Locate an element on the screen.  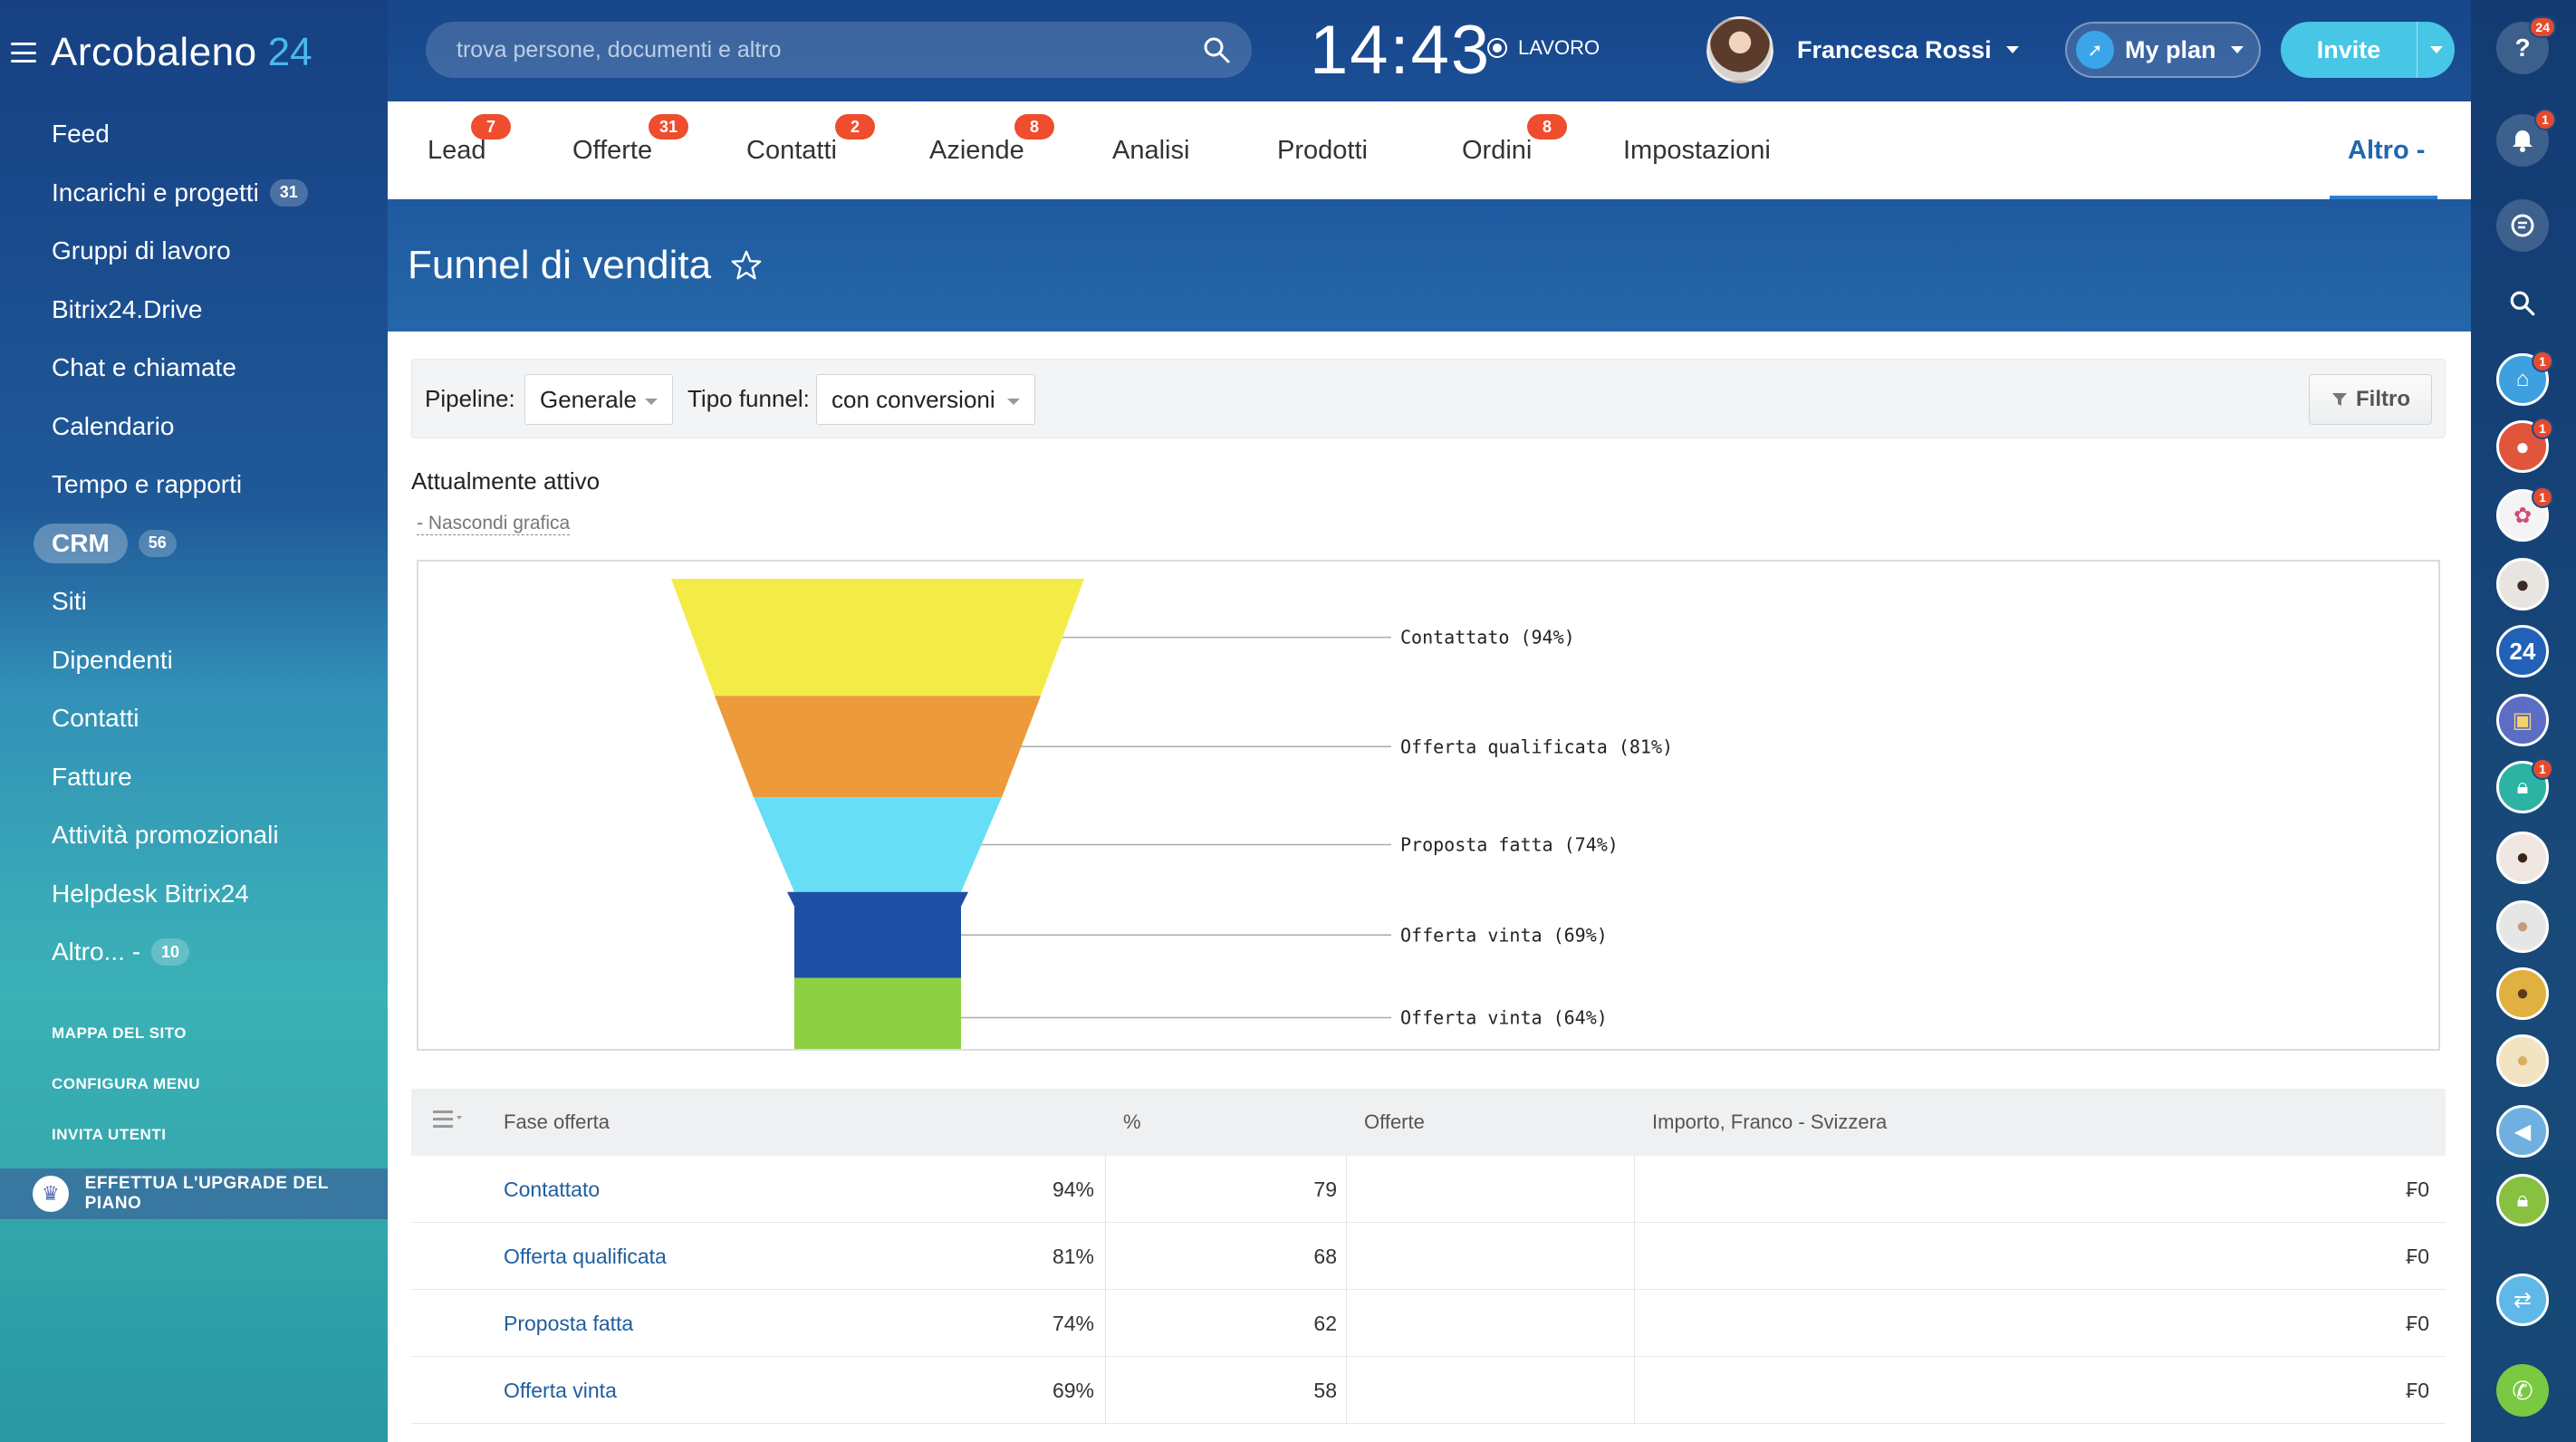
tab-altro: Altro - is located at coordinates (2384, 150).